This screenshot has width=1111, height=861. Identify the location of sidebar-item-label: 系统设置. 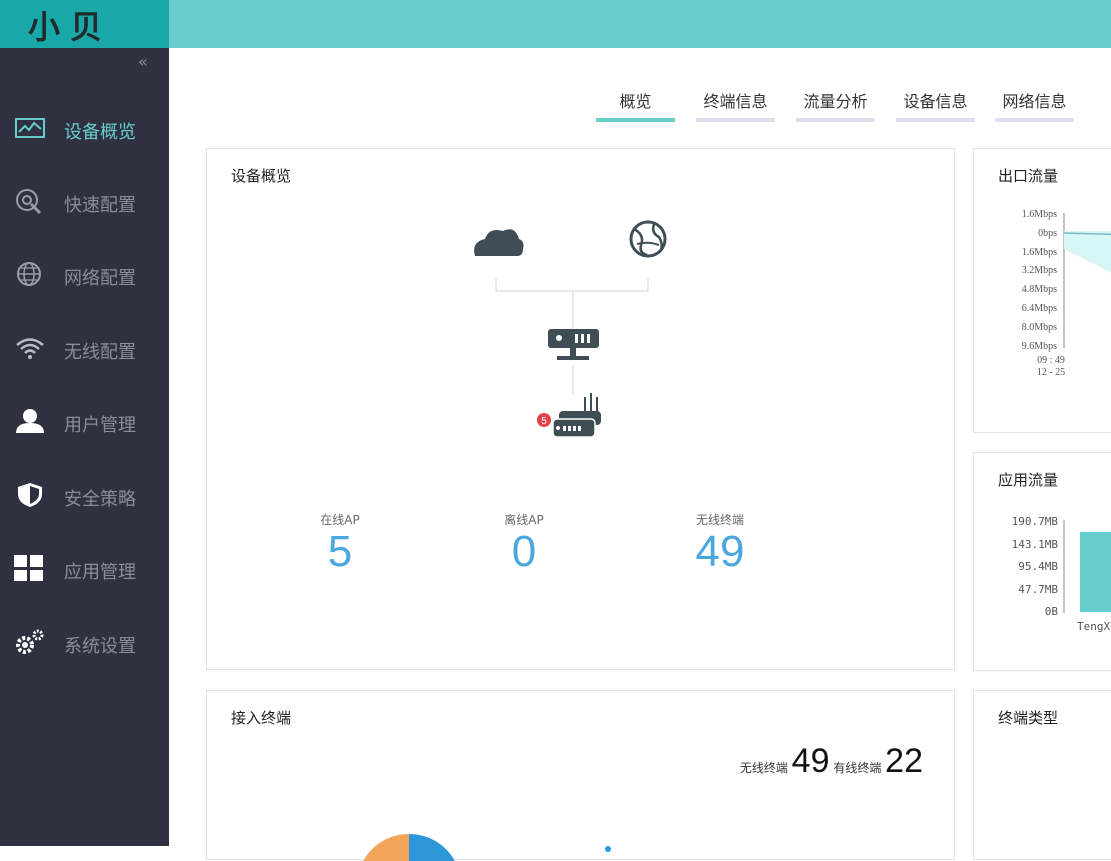
(100, 646).